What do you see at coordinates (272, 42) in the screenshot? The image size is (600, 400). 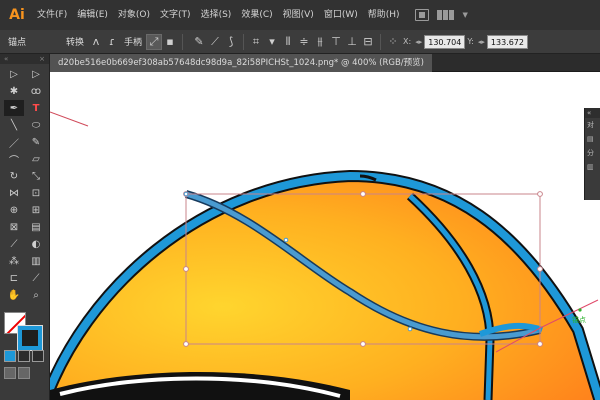 I see `align-dropdown-icon: ▾` at bounding box center [272, 42].